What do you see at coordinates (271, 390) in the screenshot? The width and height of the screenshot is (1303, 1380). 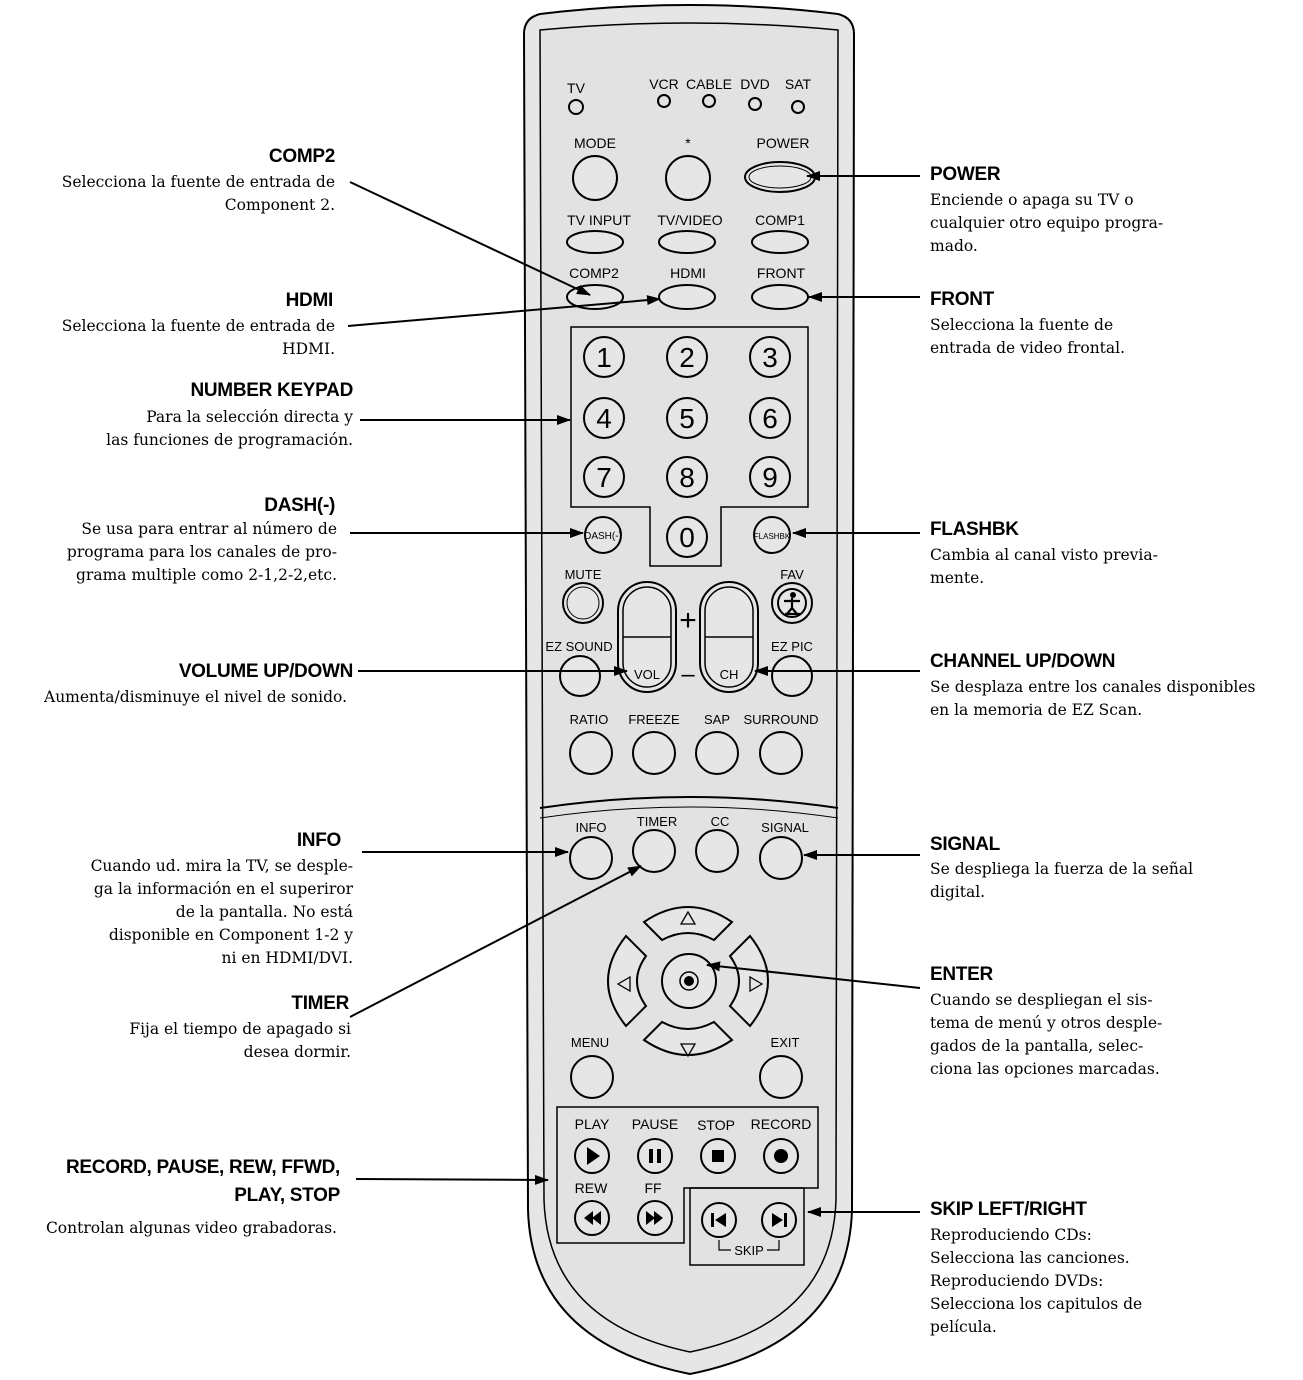 I see `number-keypad-callout-title: NUMBER KEYPAD` at bounding box center [271, 390].